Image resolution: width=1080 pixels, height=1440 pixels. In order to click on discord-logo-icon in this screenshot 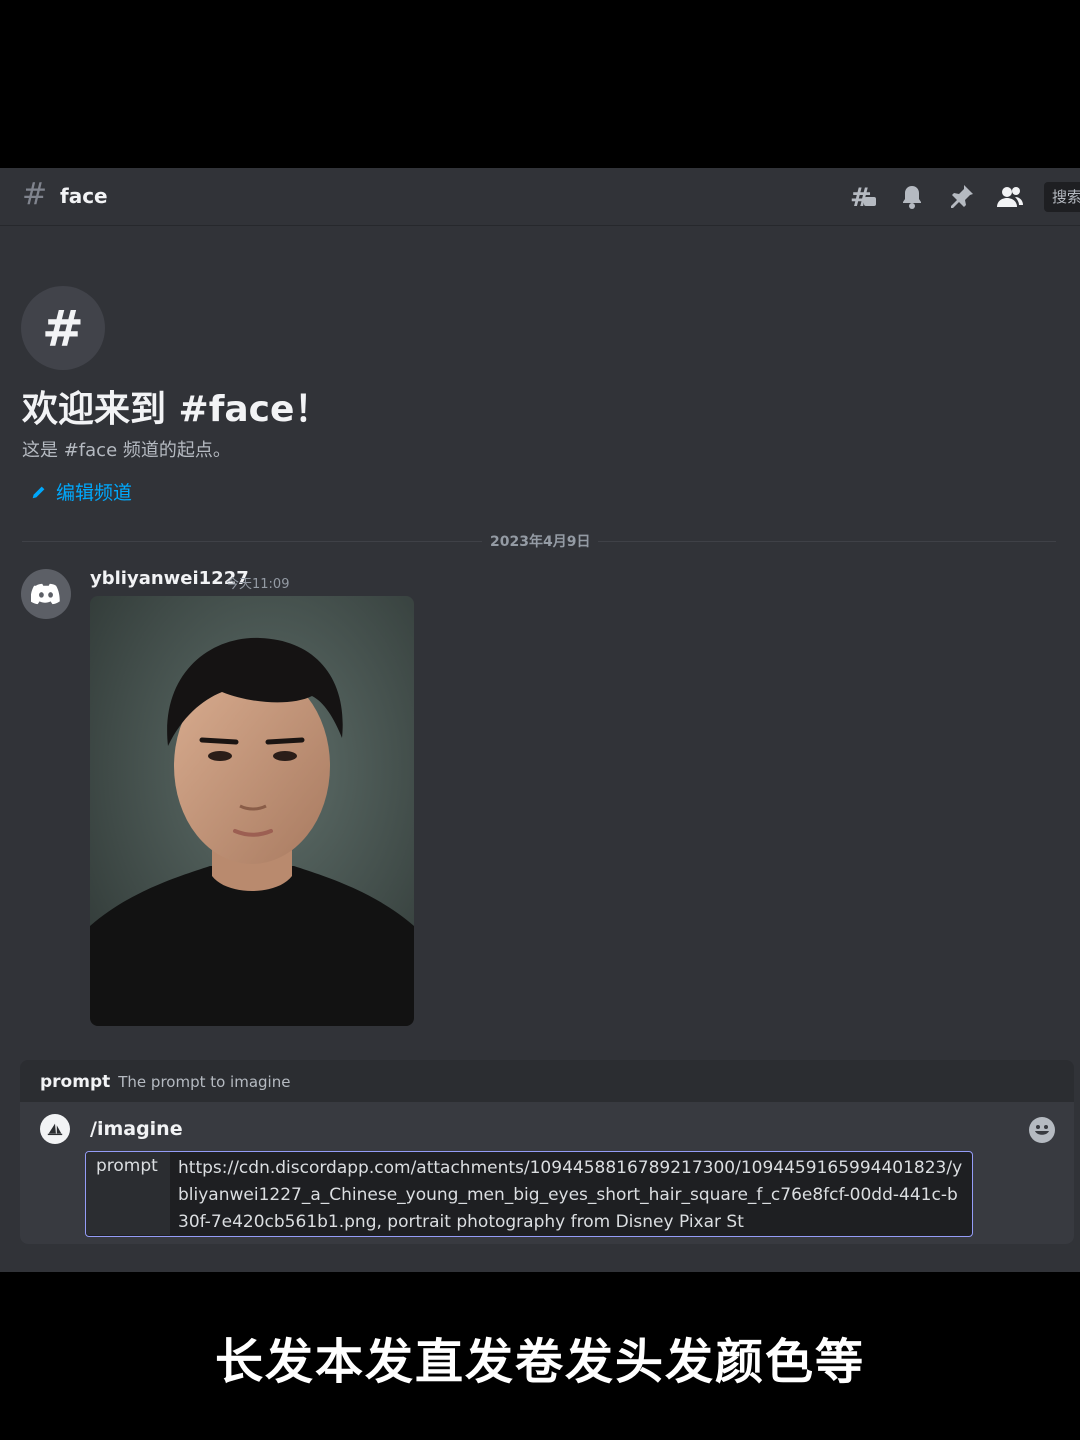, I will do `click(45, 594)`.